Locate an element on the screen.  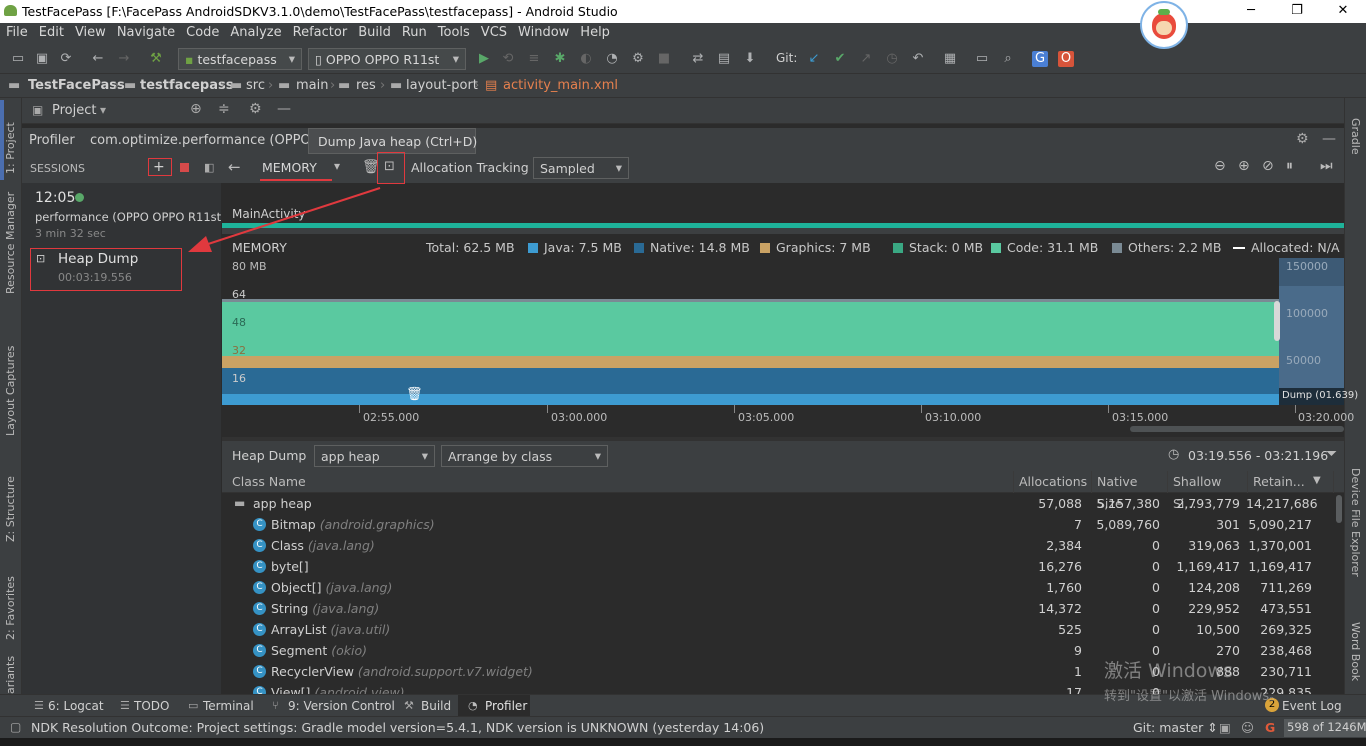
breadcrumb-item-file: activity_main.xml is located at coordinates (560, 85).